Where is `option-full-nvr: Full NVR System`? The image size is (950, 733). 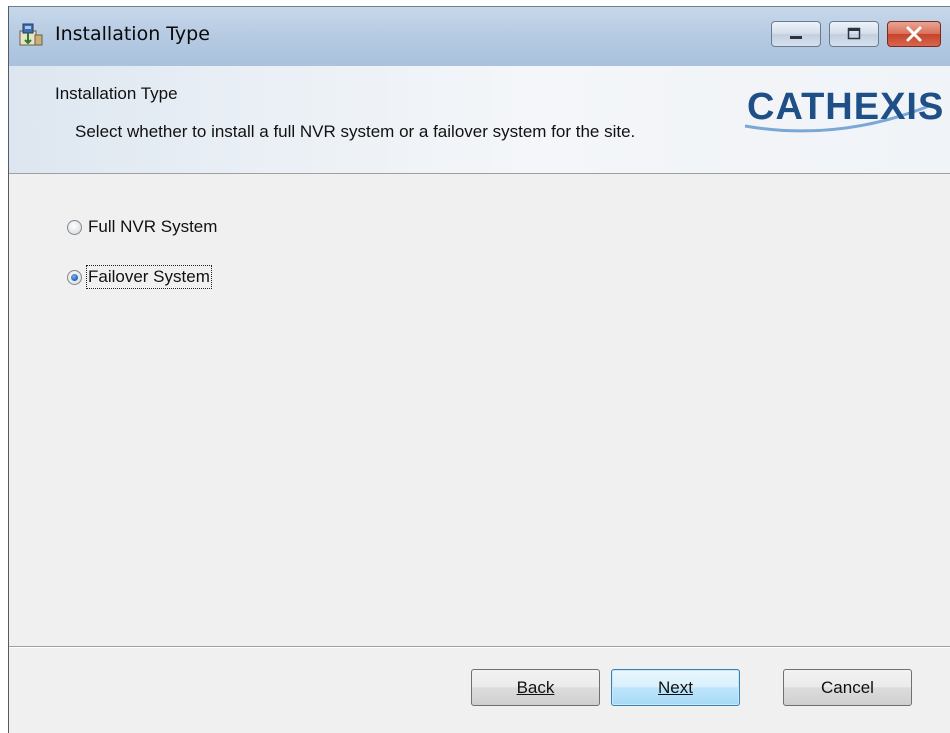 option-full-nvr: Full NVR System is located at coordinates (142, 227).